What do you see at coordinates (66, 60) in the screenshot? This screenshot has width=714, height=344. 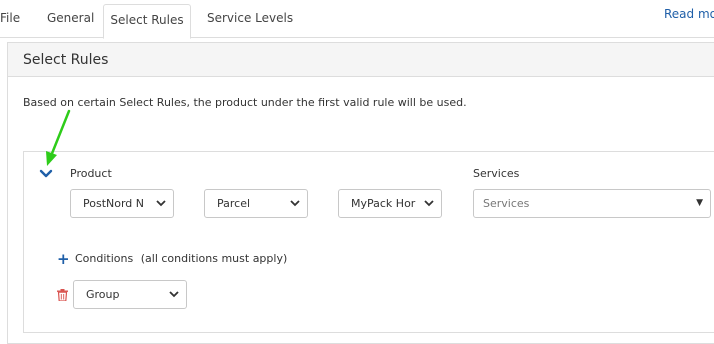 I see `panel-title: Select Rules` at bounding box center [66, 60].